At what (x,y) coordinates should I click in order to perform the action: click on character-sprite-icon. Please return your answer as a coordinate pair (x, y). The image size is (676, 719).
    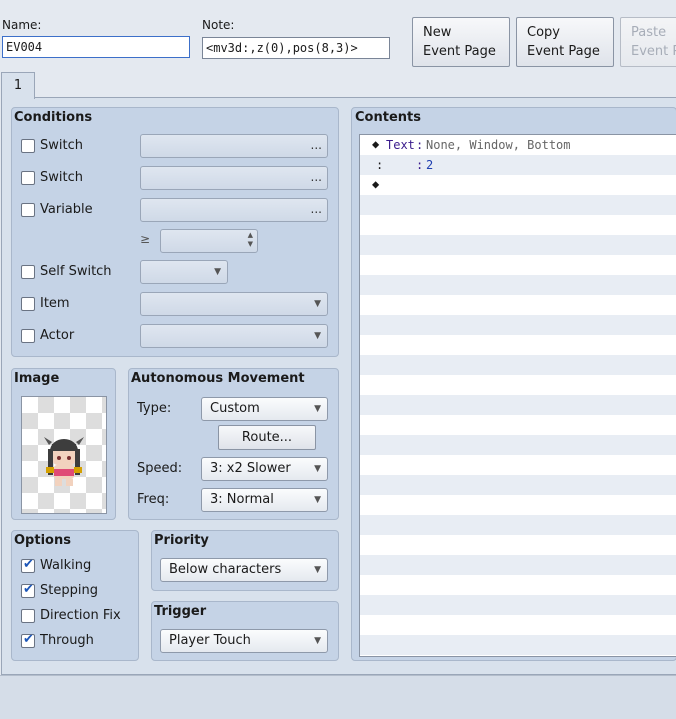
    Looking at the image, I should click on (64, 461).